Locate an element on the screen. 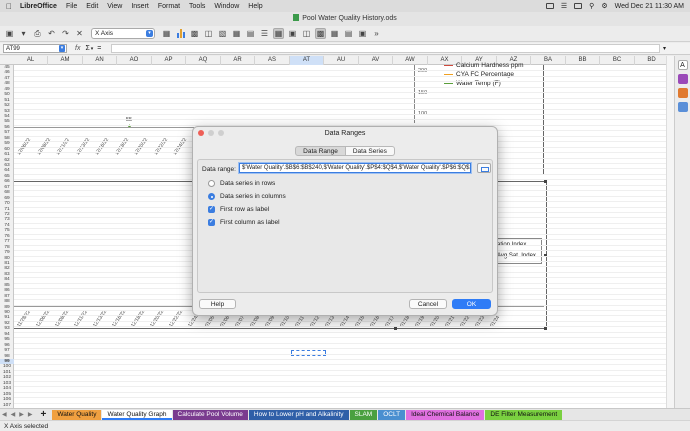 The height and width of the screenshot is (431, 690). clear-icon: ✕ is located at coordinates (79, 33).